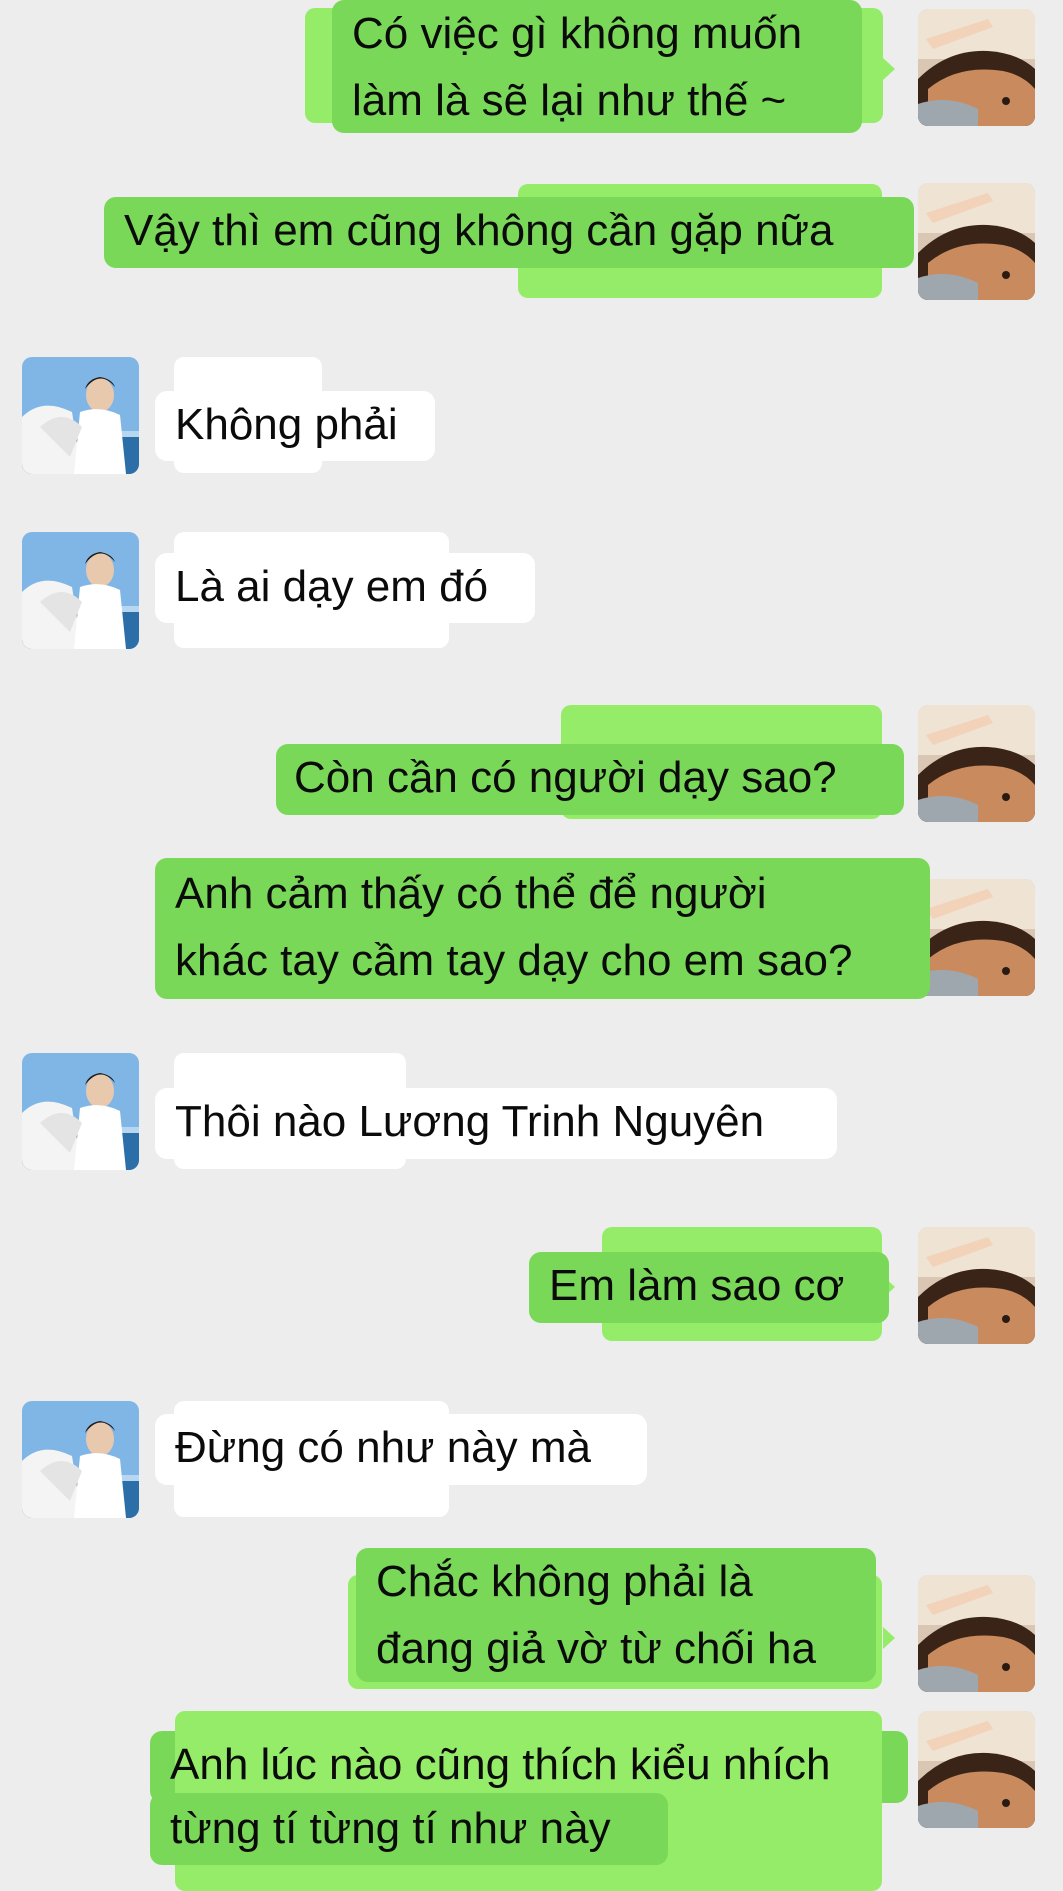 The image size is (1063, 1891). I want to click on message-line: từng tí từng tí như này, so click(409, 1829).